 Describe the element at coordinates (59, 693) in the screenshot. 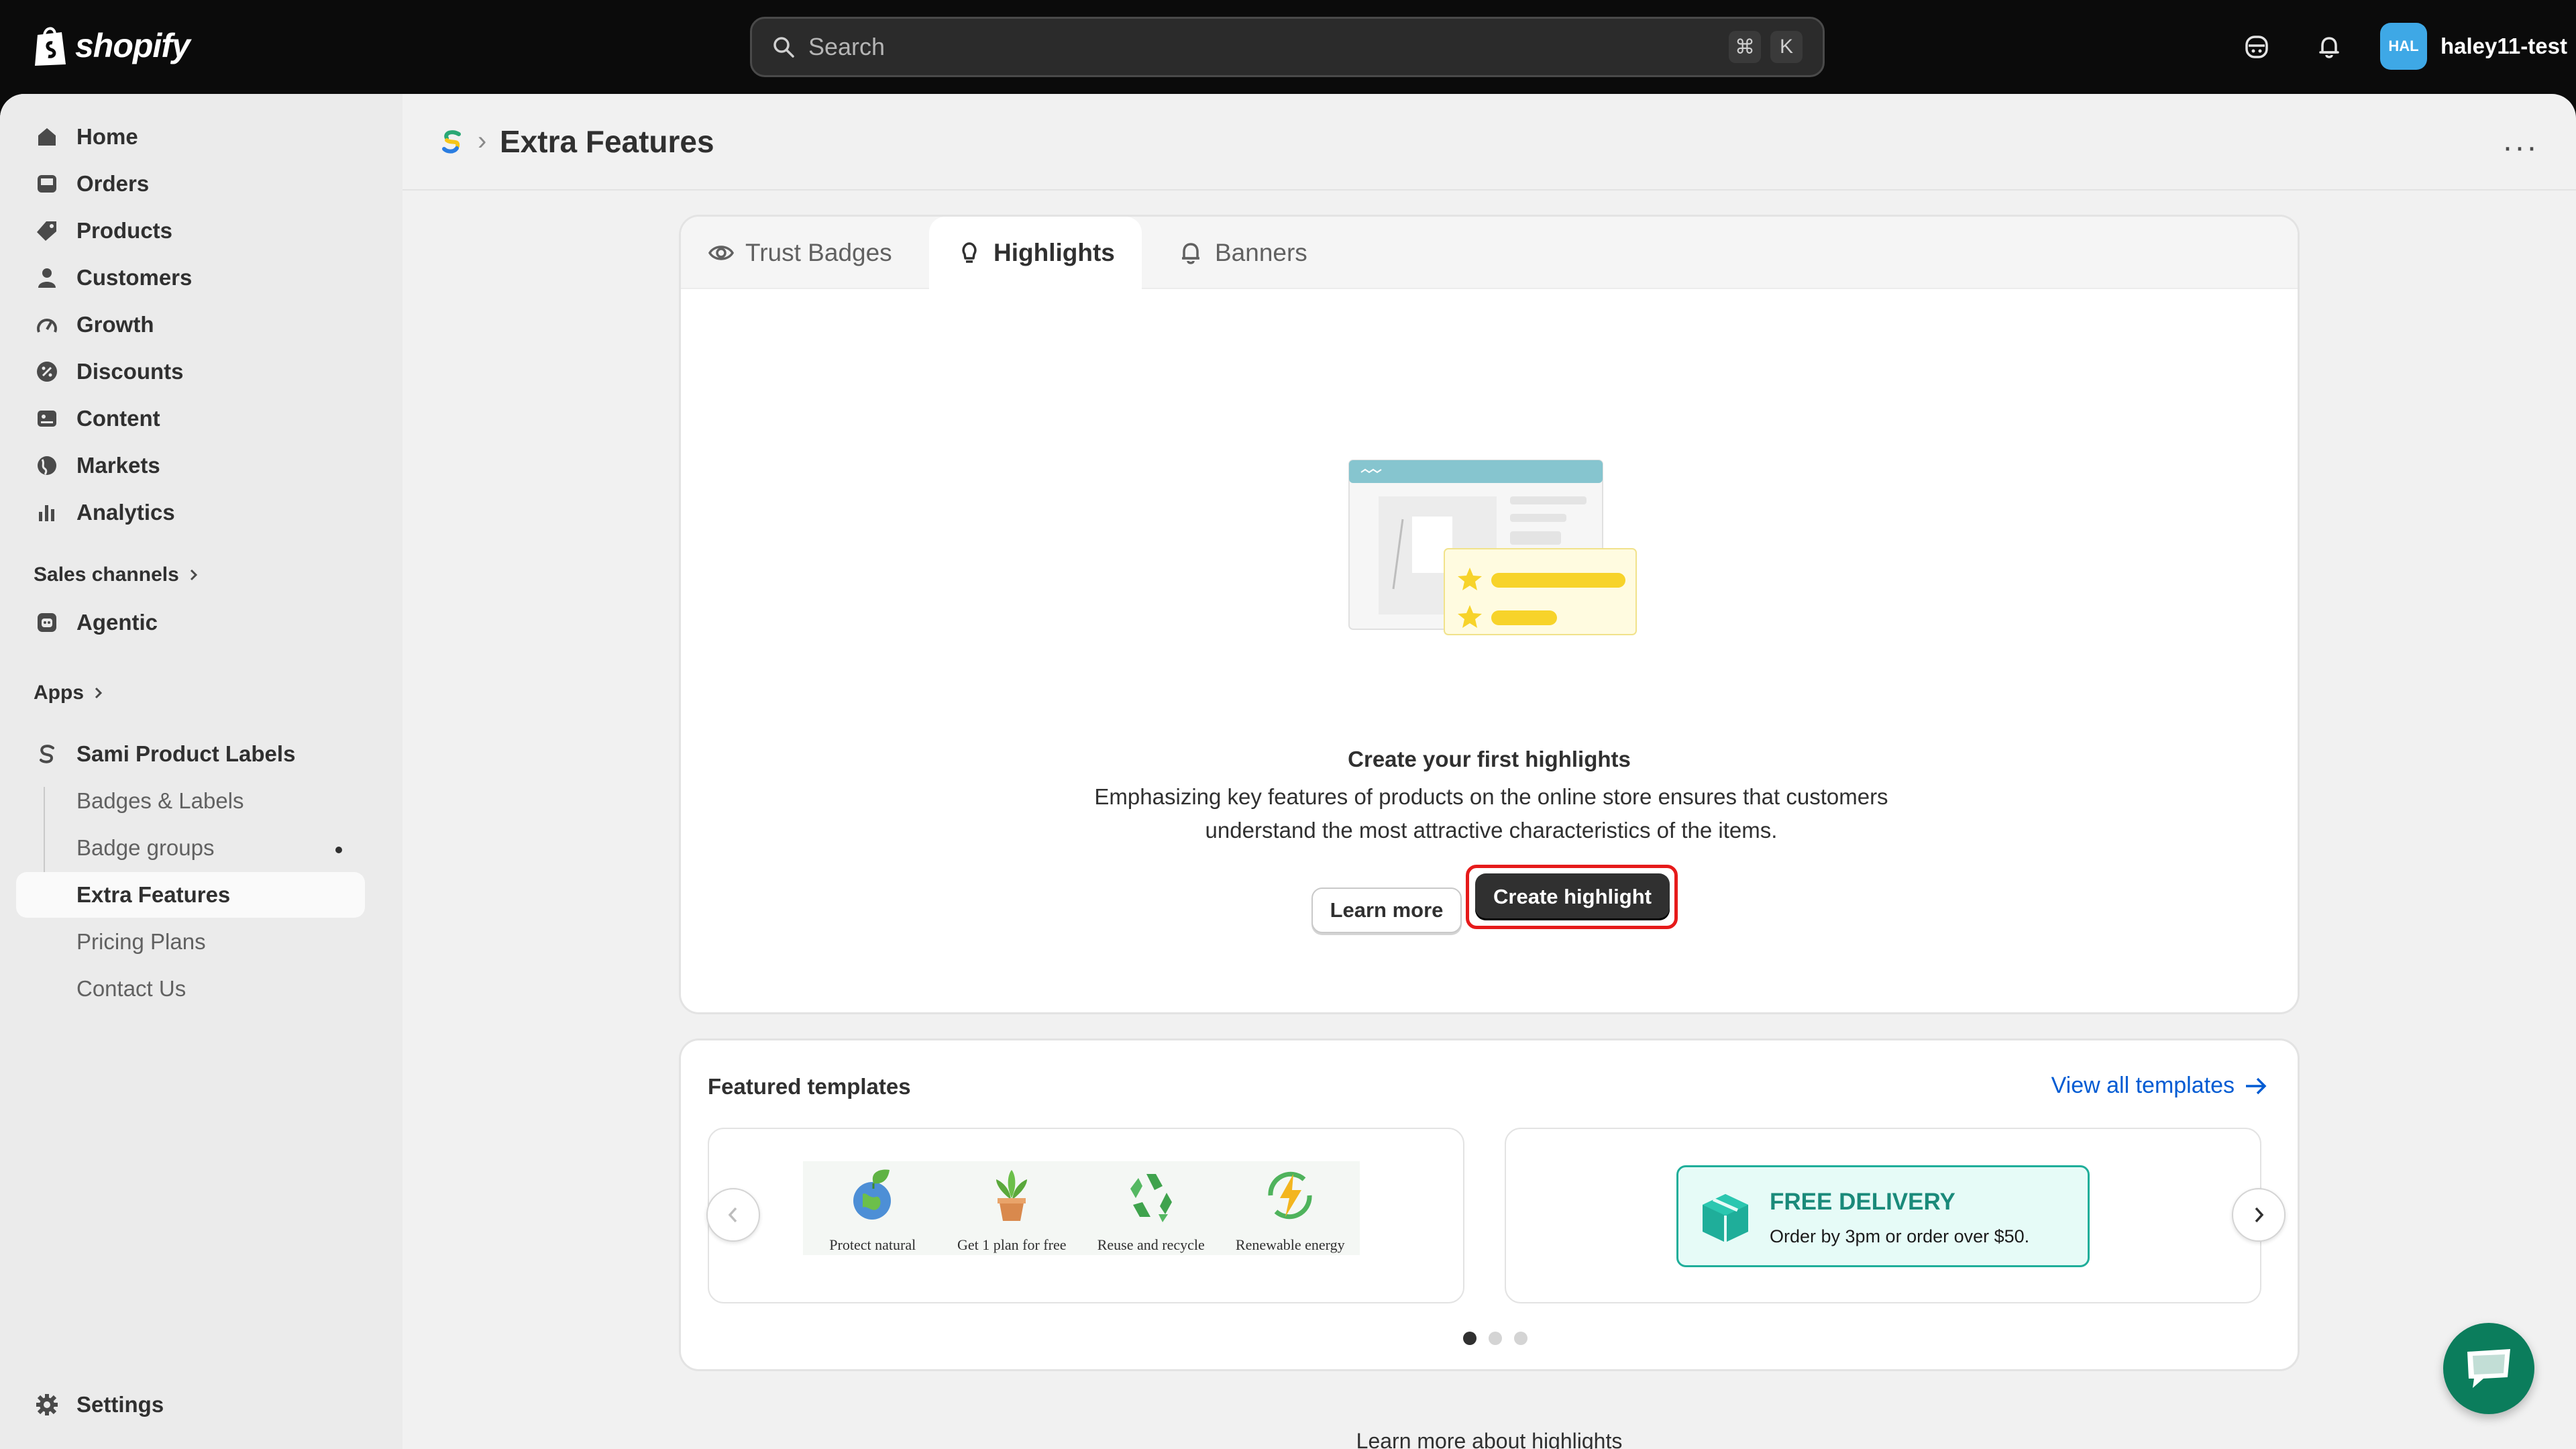

I see `apps-label: Apps` at that location.